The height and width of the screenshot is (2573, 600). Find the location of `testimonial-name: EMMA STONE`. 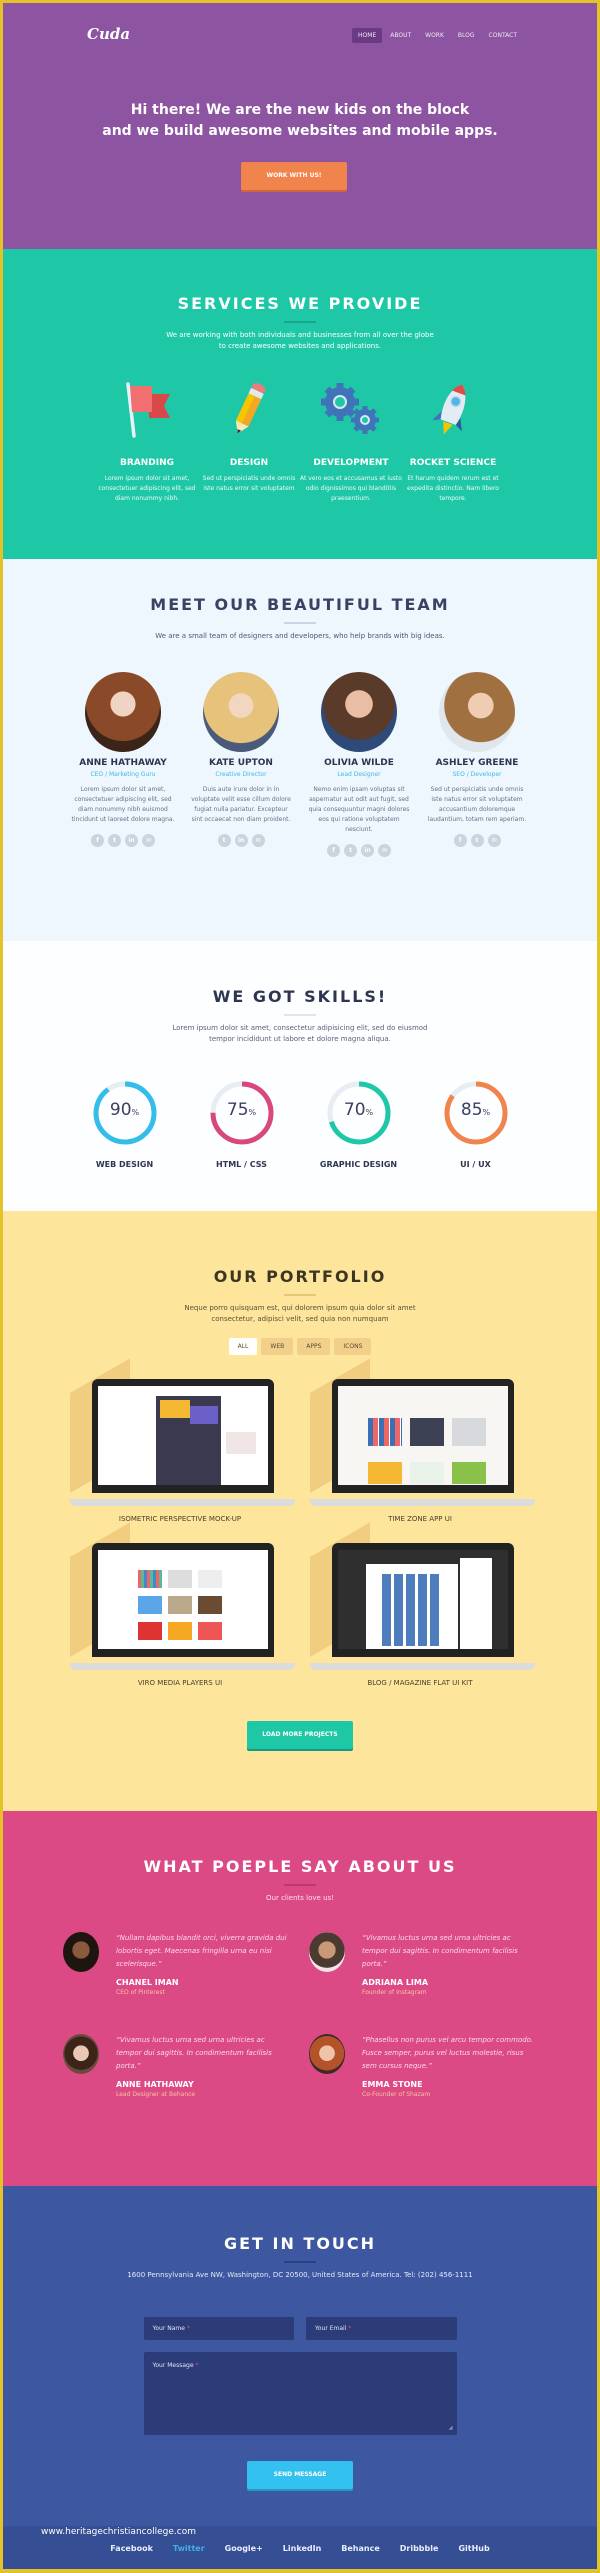

testimonial-name: EMMA STONE is located at coordinates (392, 2084).